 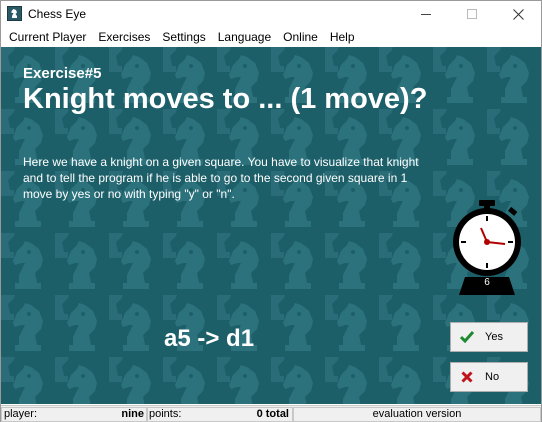 I want to click on window-title: Chess Eye, so click(x=57, y=14).